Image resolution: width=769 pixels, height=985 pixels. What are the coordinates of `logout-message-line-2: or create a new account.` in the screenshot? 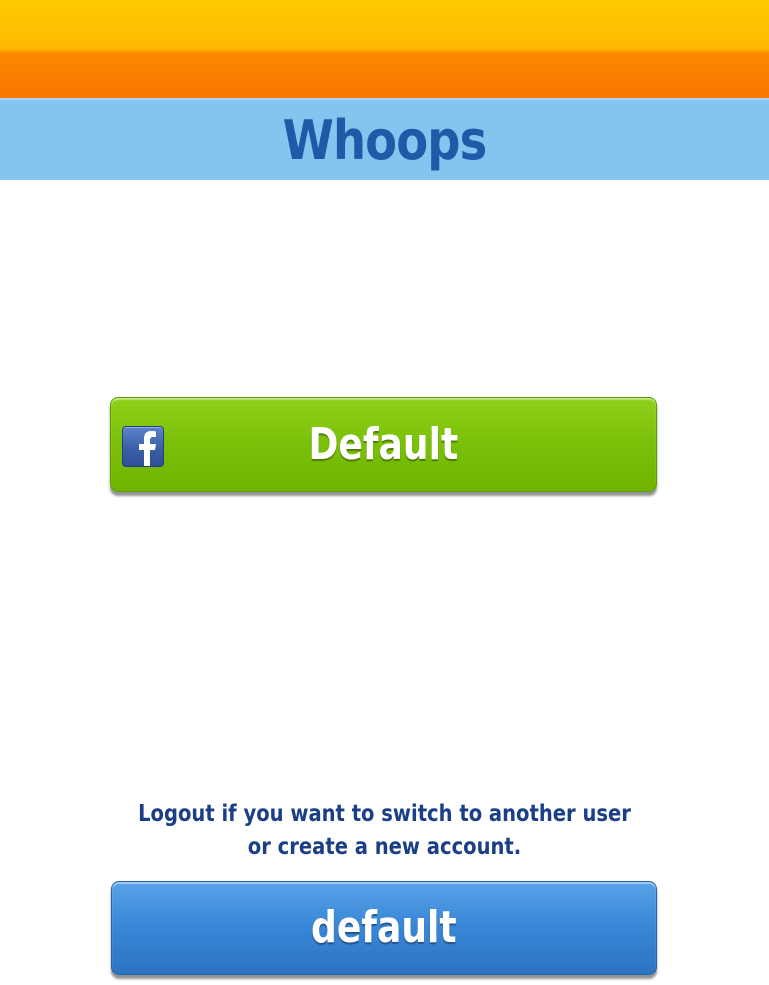 It's located at (384, 847).